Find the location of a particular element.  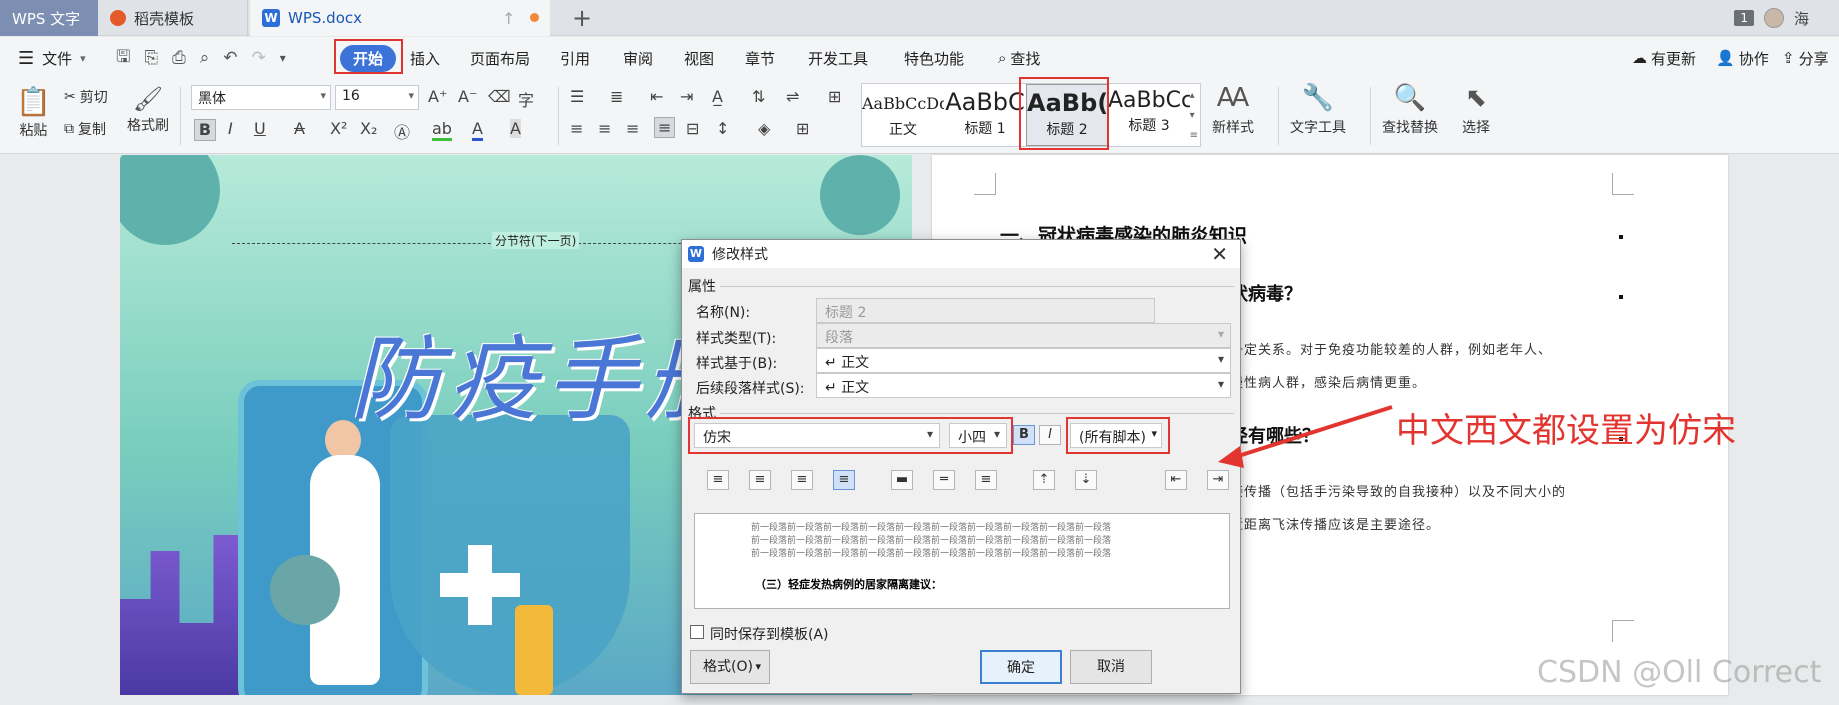

copy-button: ⧉ 复制 is located at coordinates (85, 129).